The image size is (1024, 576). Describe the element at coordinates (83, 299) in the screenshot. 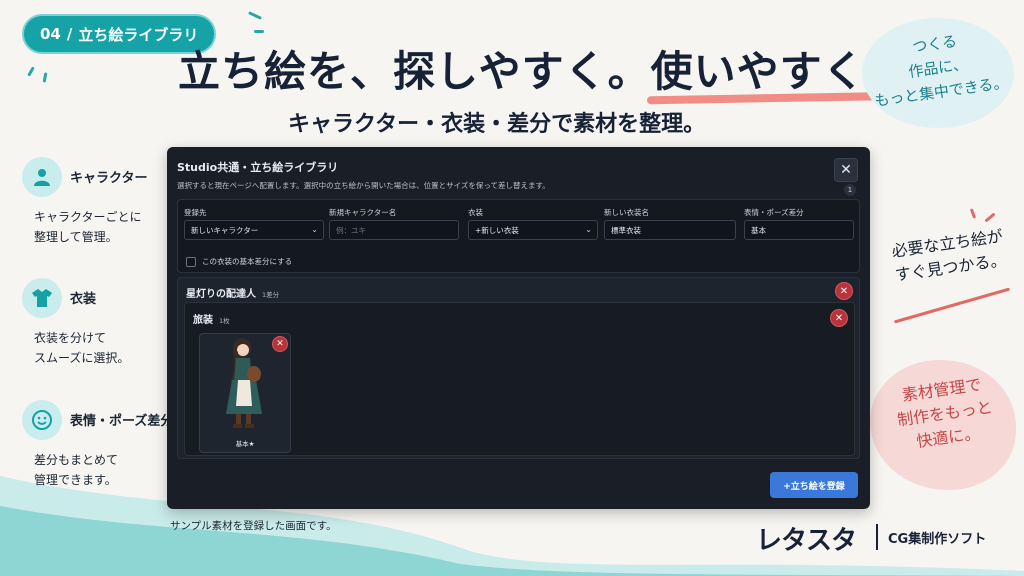

I see `feature-title: 衣装` at that location.